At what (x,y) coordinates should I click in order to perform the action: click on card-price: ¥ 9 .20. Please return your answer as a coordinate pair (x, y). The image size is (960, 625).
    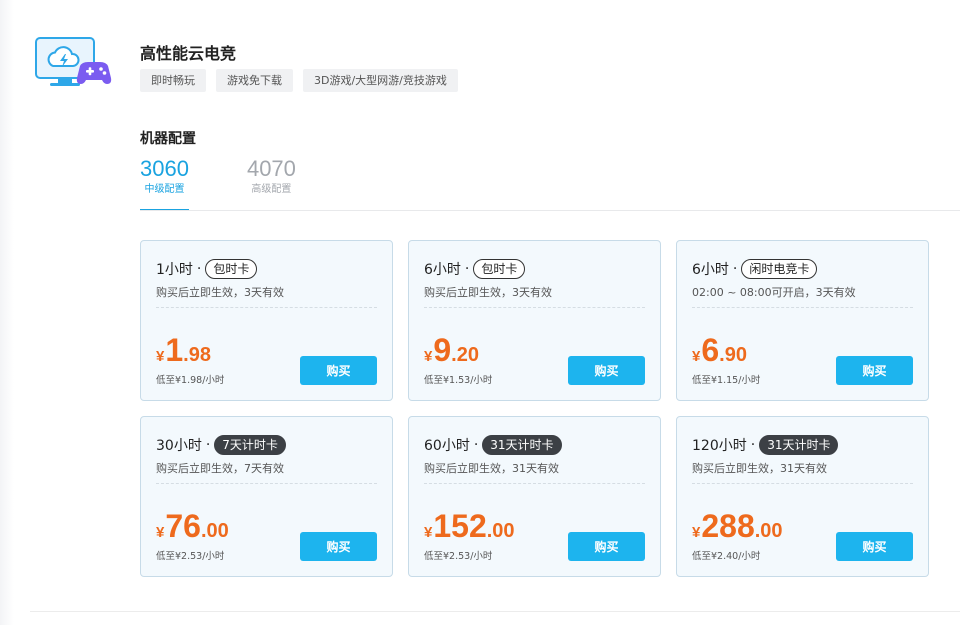
    Looking at the image, I should click on (451, 350).